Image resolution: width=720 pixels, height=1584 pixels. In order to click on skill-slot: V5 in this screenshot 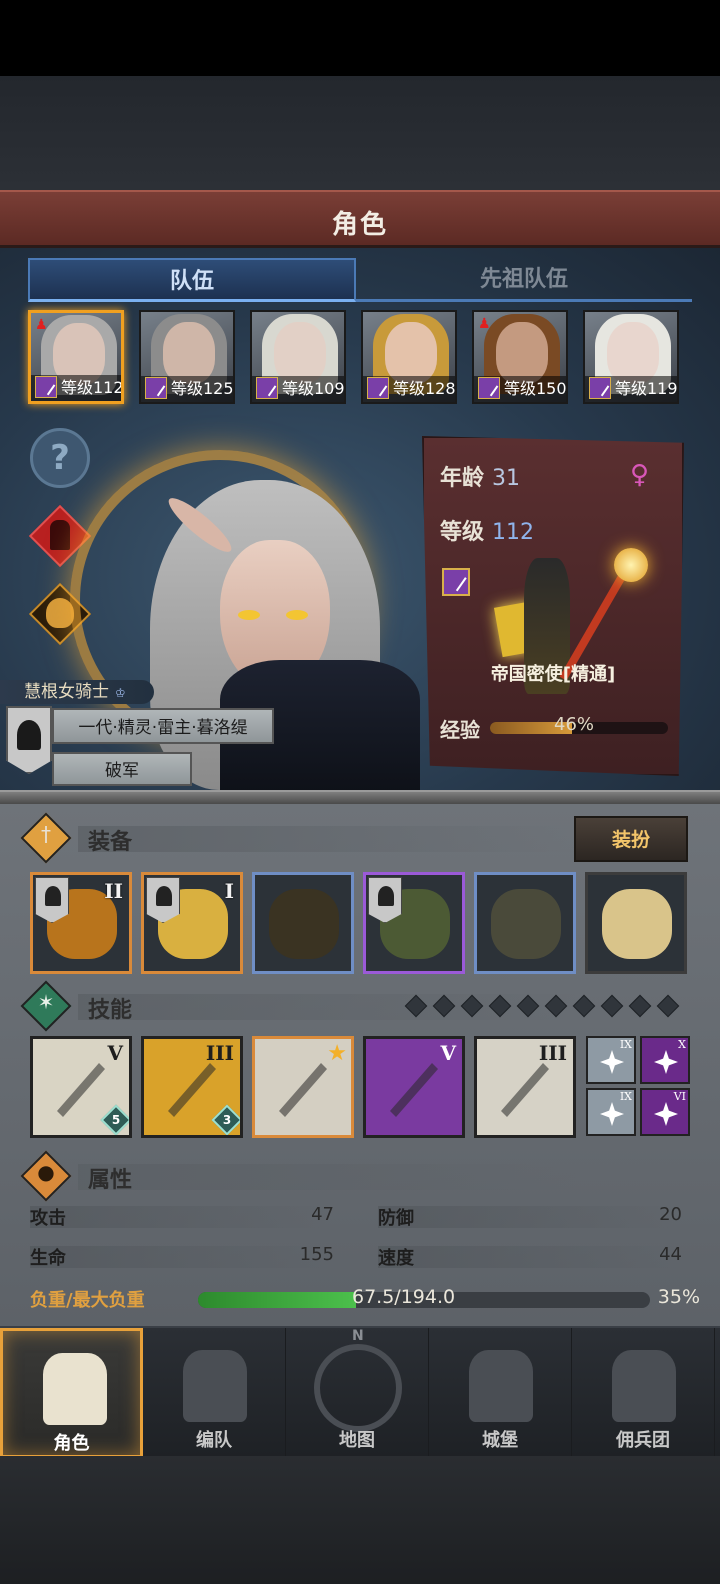, I will do `click(81, 1087)`.